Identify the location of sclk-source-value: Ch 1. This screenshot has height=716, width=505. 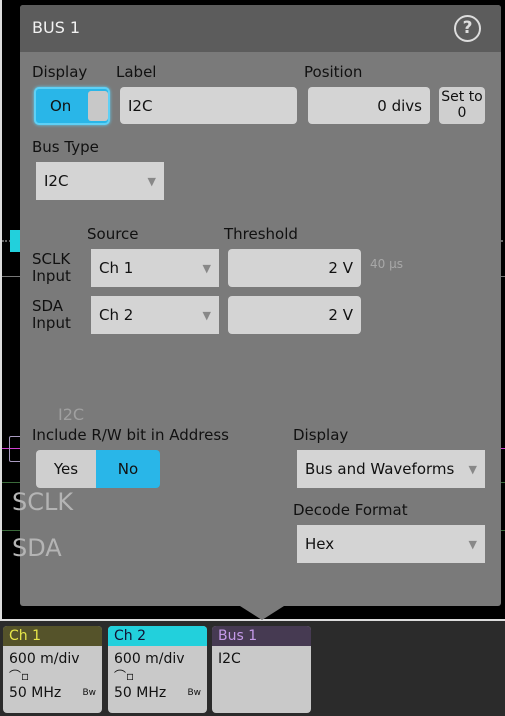
(116, 268).